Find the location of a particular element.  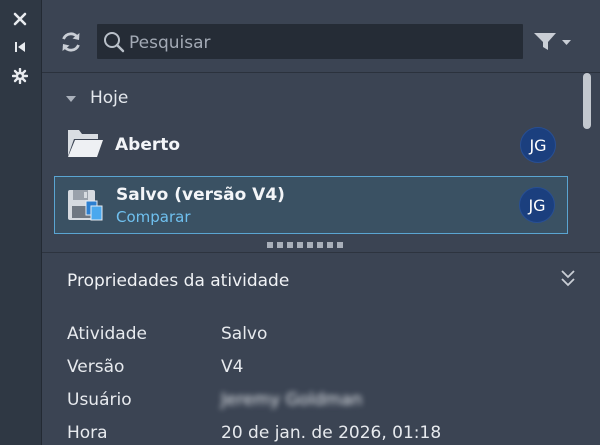

close-icon is located at coordinates (20, 19).